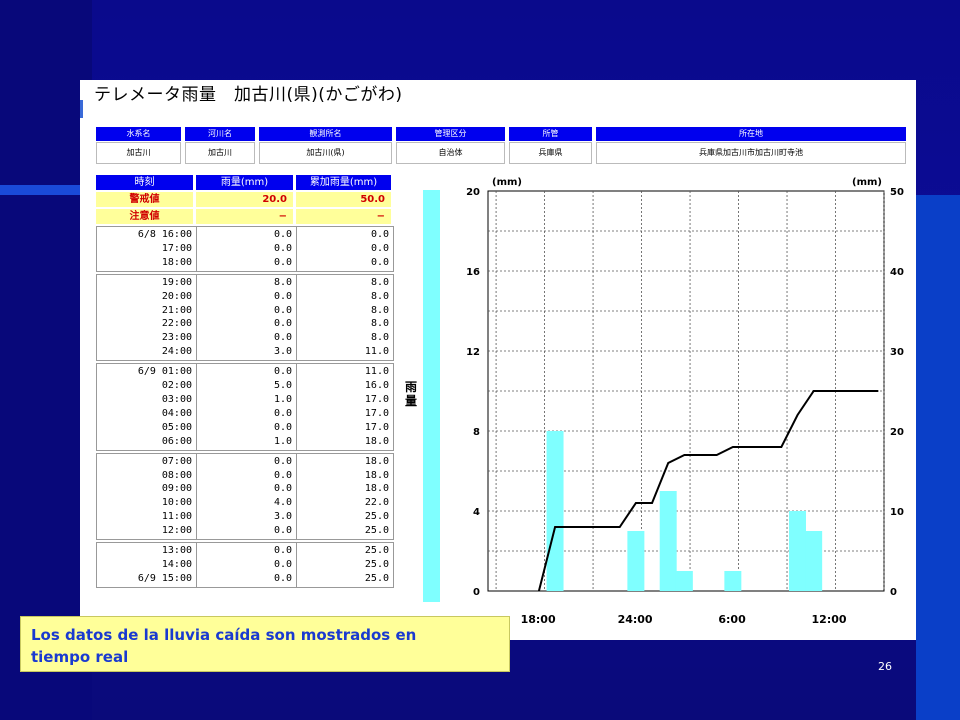  Describe the element at coordinates (751, 134) in the screenshot. I see `header-location: 所在地` at that location.